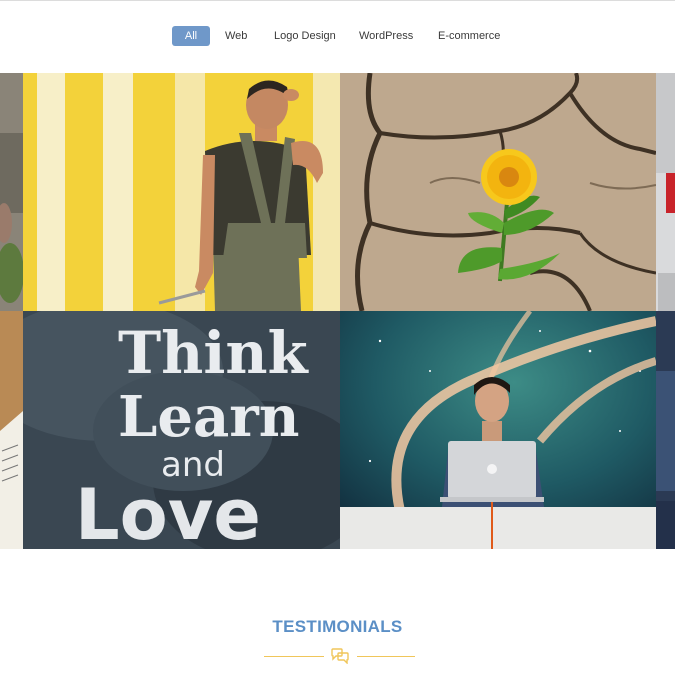 This screenshot has height=675, width=675. I want to click on portfolio-tile-partial-left-bottom, so click(11, 430).